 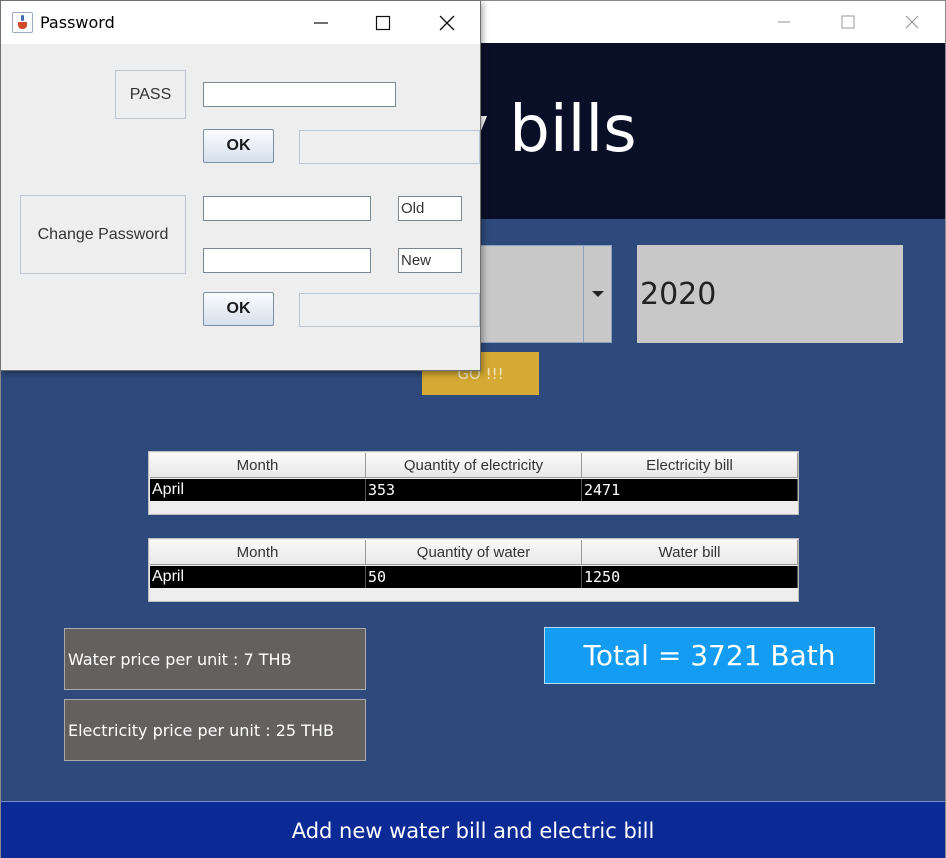 I want to click on table-cell: 1250, so click(x=690, y=577).